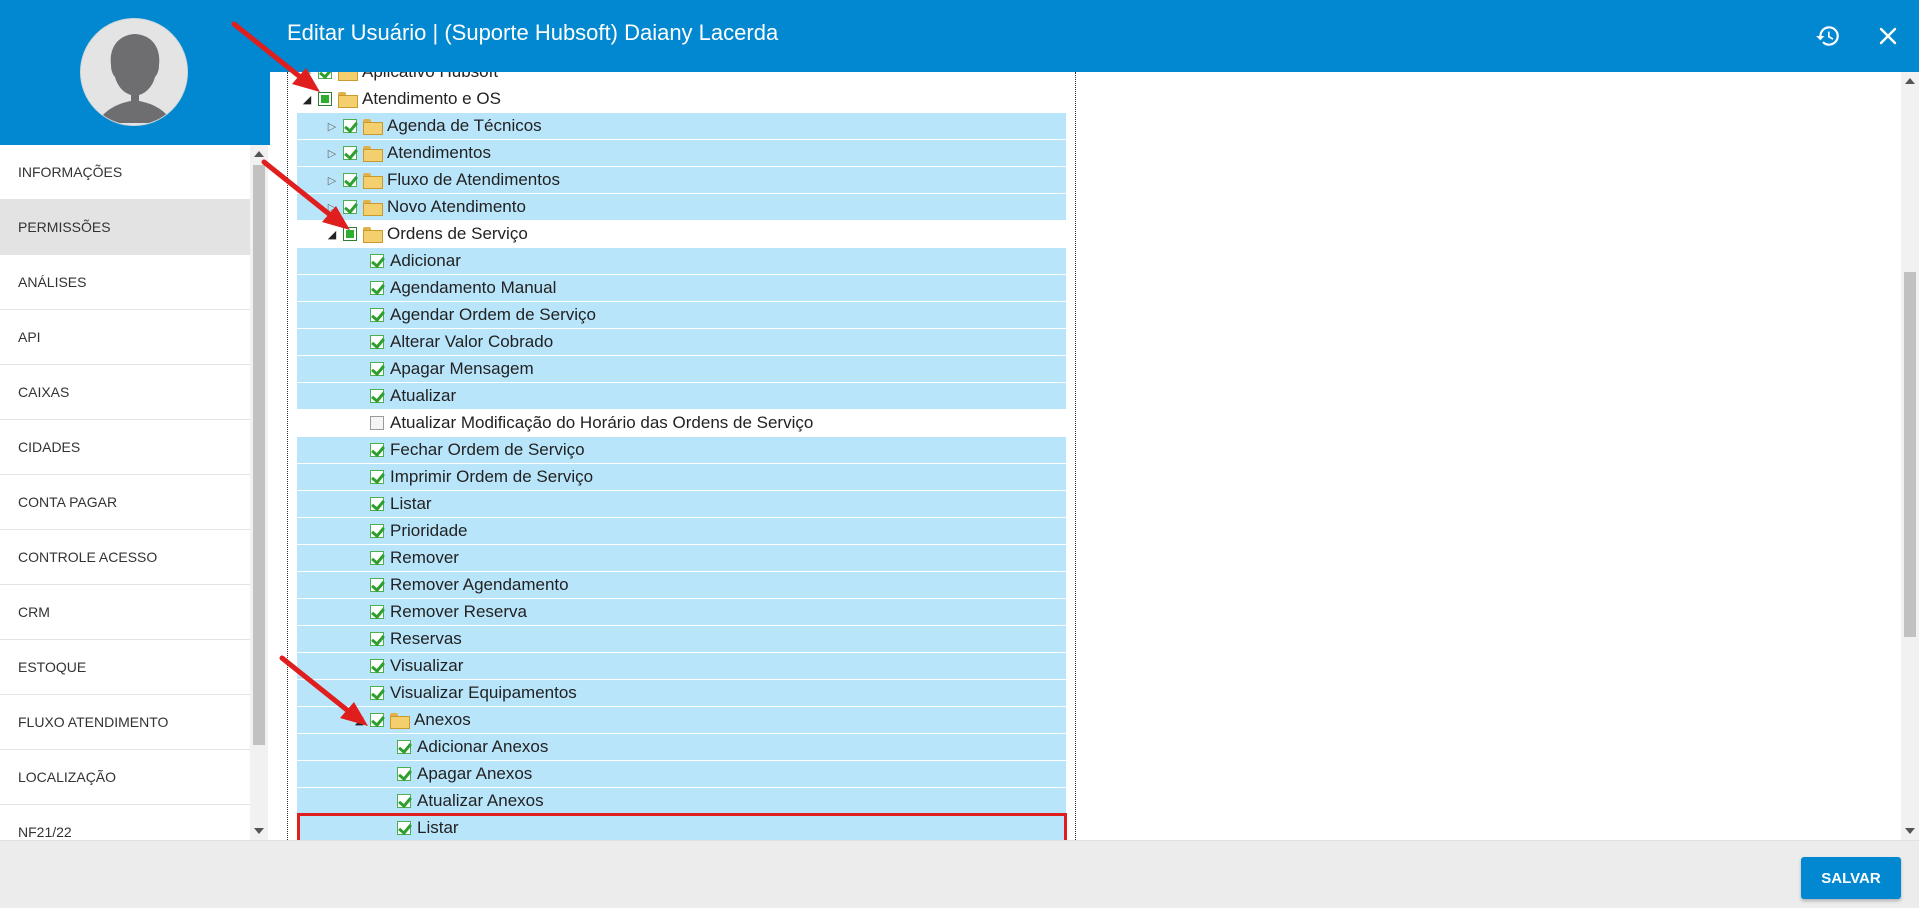  I want to click on tree-row: ◢ Anexos, so click(681, 720).